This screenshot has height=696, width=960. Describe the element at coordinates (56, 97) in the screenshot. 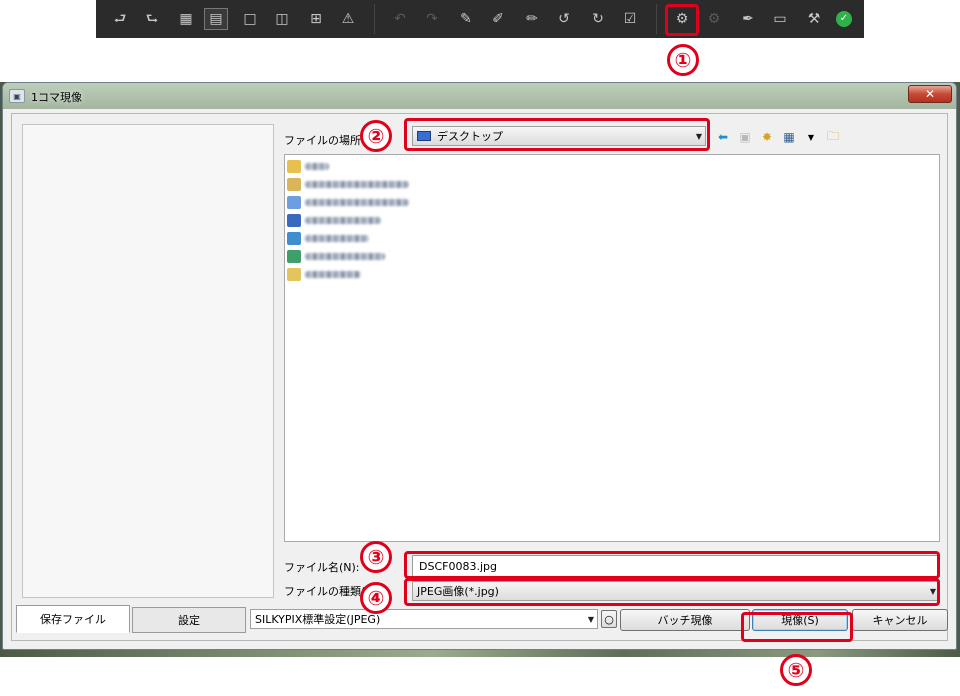

I see `dialog-title: 1コマ現像` at that location.